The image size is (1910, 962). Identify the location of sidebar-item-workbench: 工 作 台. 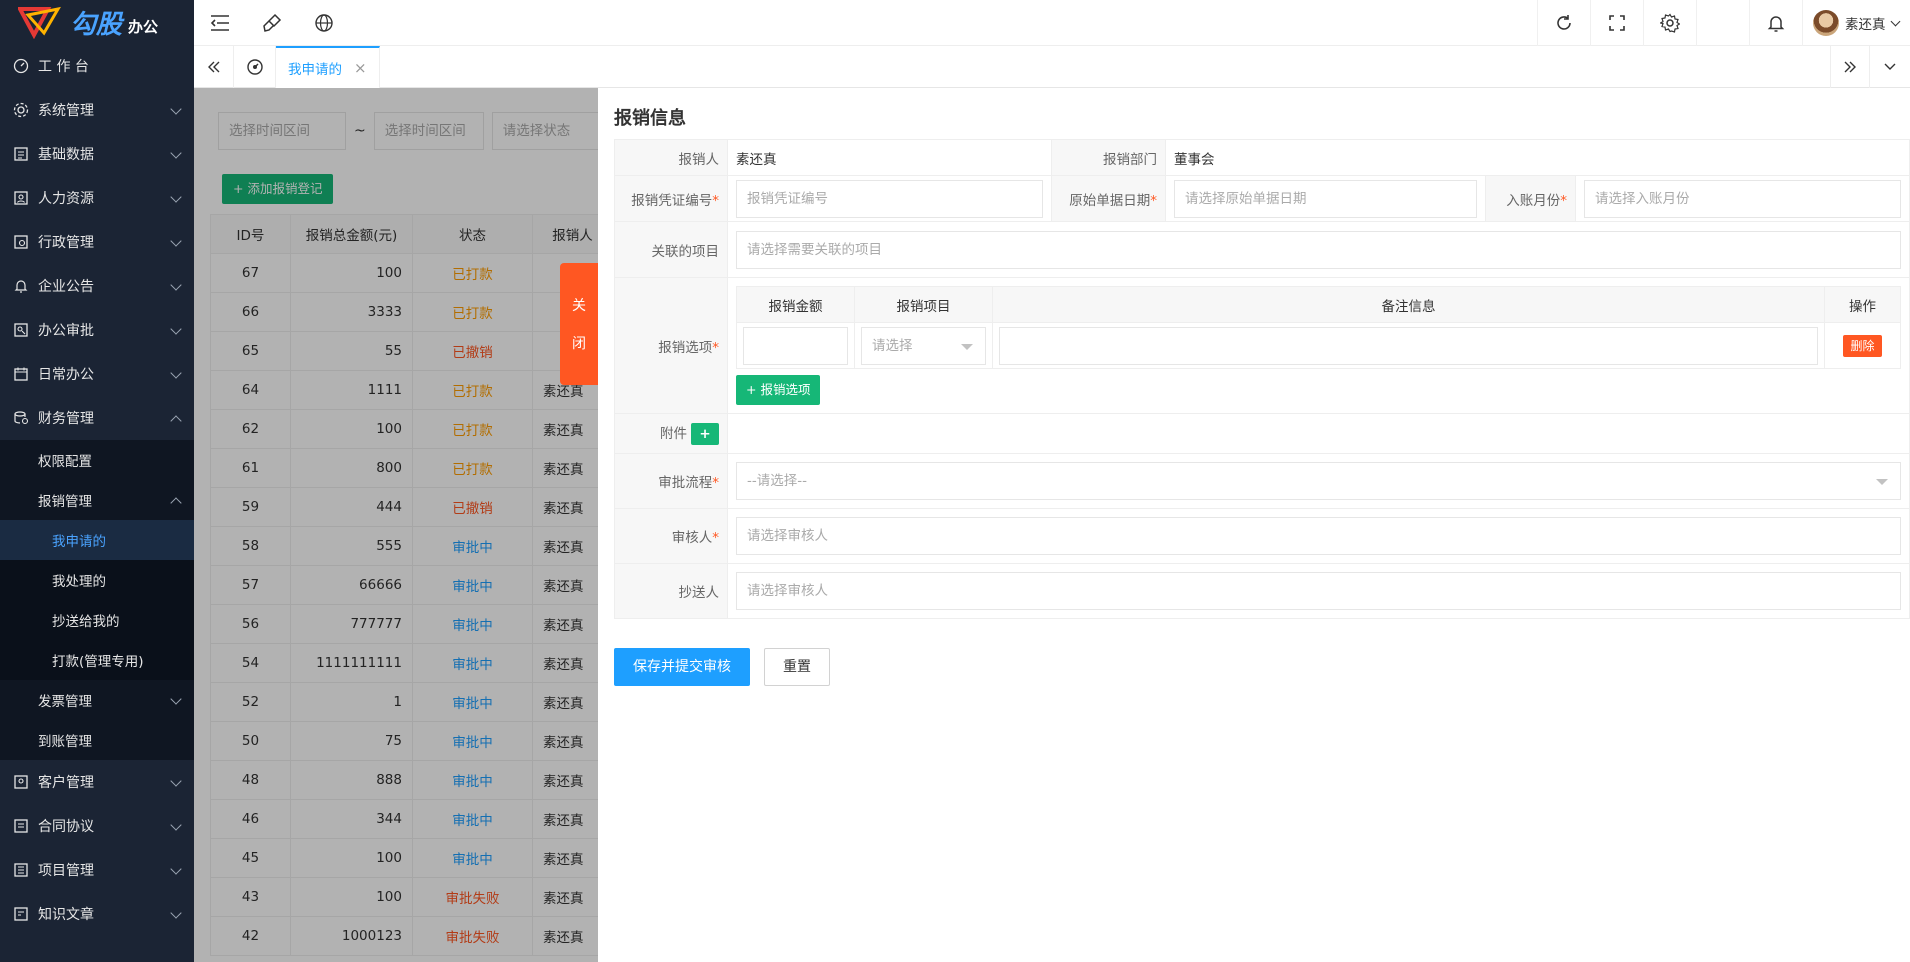
(97, 66).